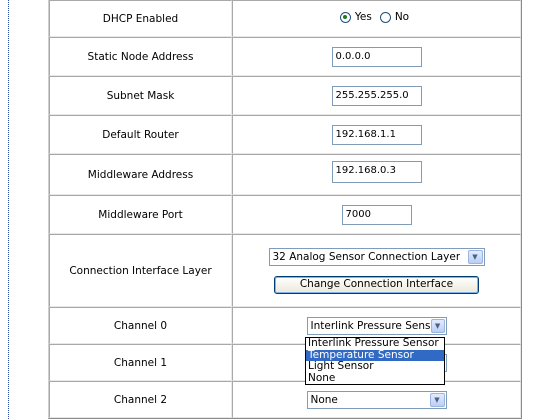 The width and height of the screenshot is (547, 419). What do you see at coordinates (285, 134) in the screenshot?
I see `router-row: Default Router 192.168.1.1` at bounding box center [285, 134].